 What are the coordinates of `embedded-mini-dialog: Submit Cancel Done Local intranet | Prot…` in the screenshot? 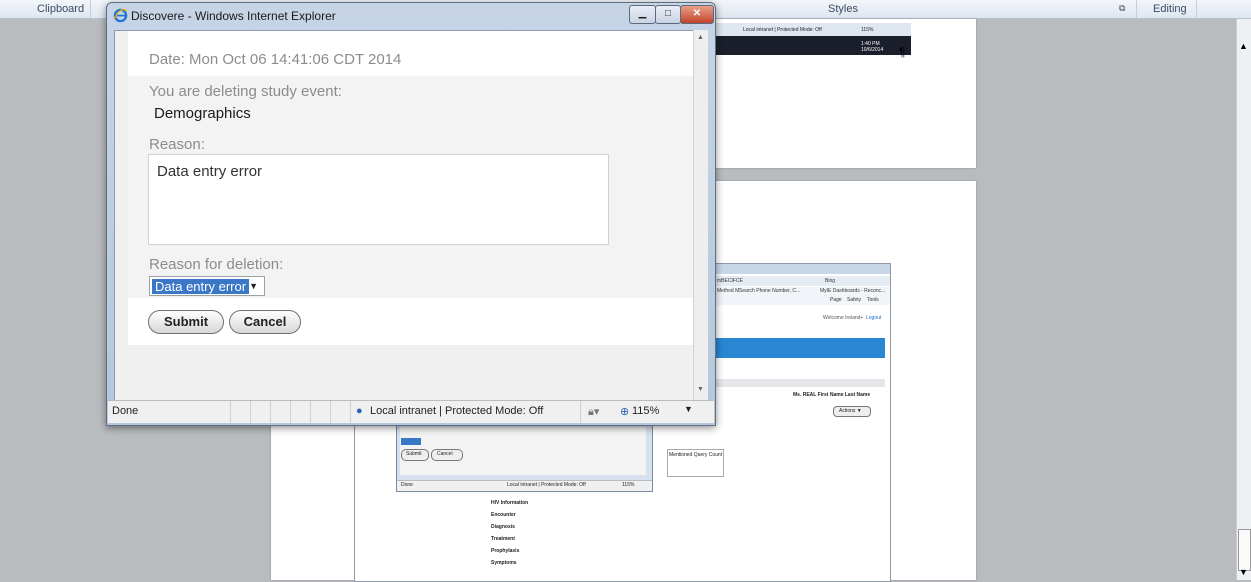 It's located at (524, 458).